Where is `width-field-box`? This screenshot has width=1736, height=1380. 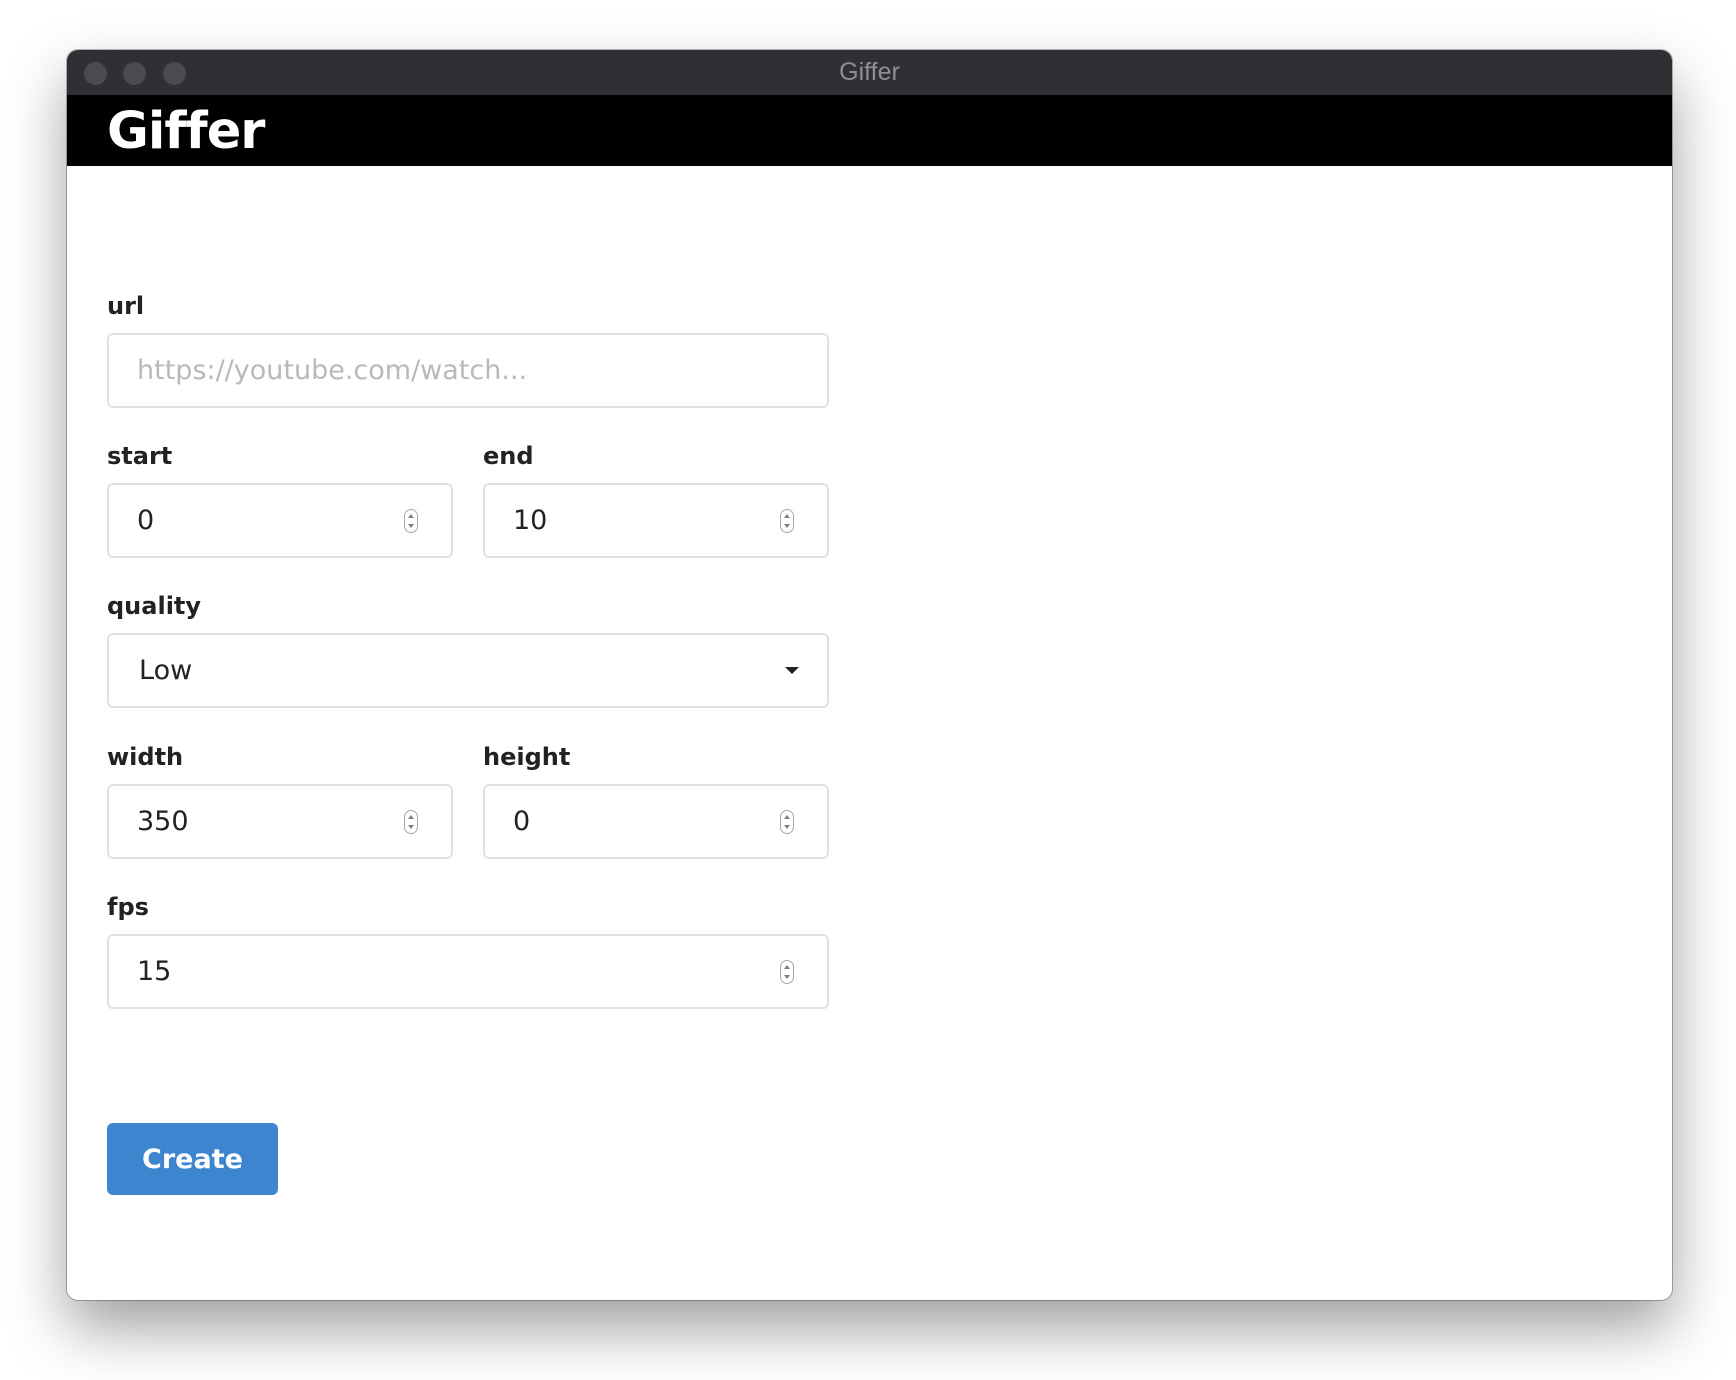 width-field-box is located at coordinates (280, 821).